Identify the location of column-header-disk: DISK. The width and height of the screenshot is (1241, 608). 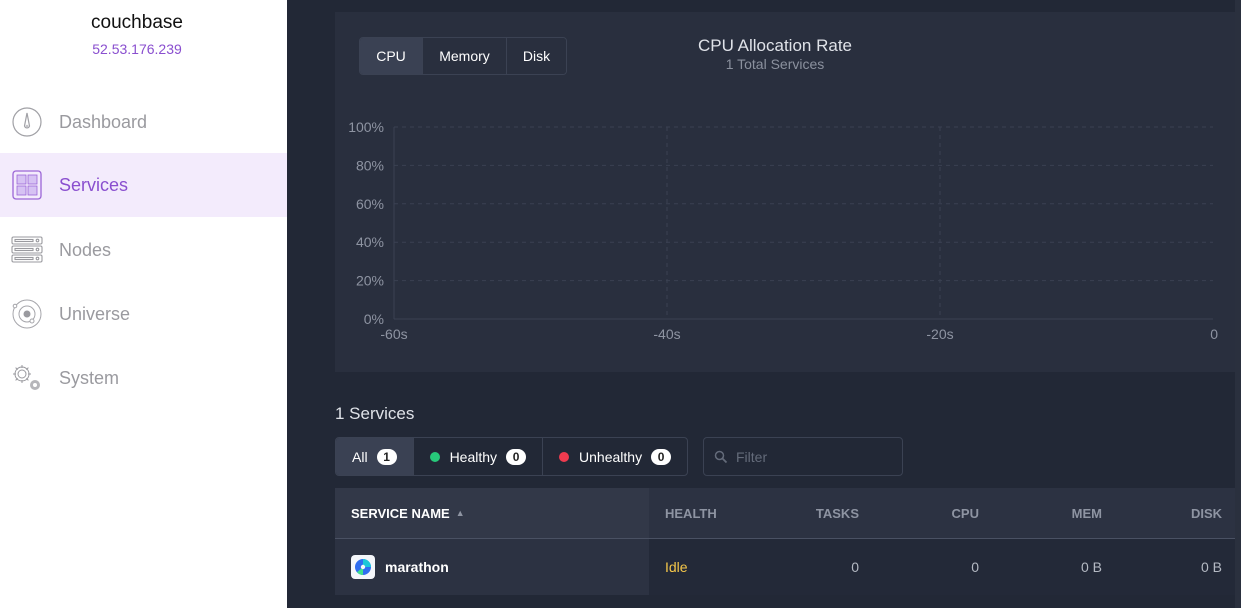
(1162, 513).